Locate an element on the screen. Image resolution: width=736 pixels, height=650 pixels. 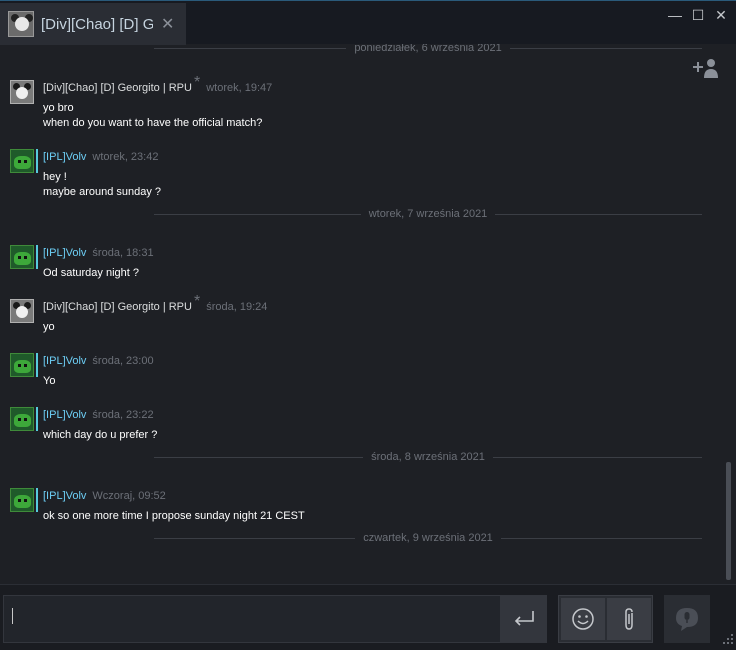
message-text: yo bro is located at coordinates (58, 108).